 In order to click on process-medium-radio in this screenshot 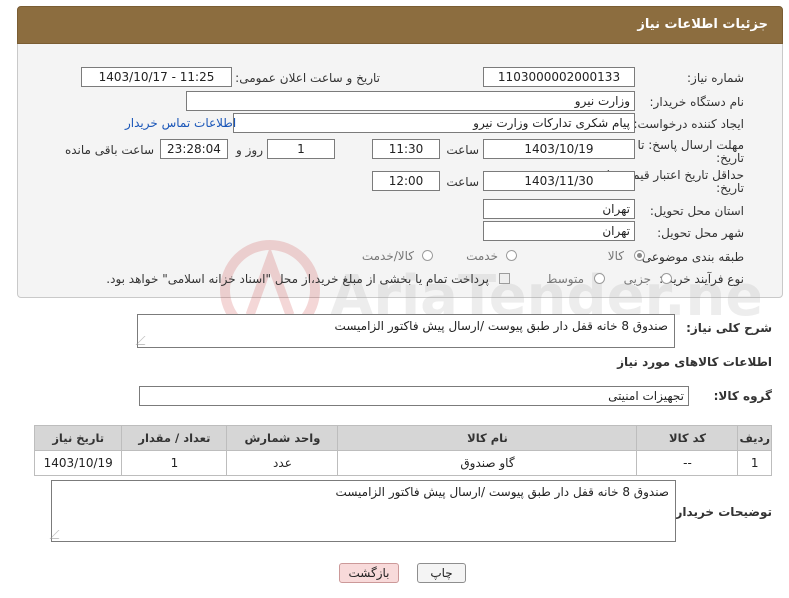, I will do `click(599, 278)`.